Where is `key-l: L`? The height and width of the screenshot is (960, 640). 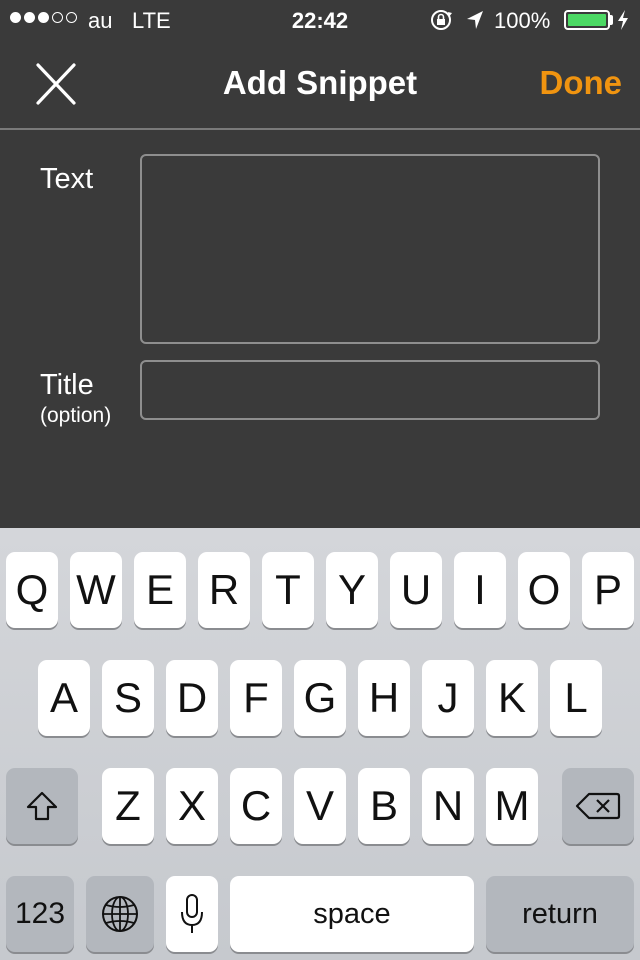 key-l: L is located at coordinates (576, 698).